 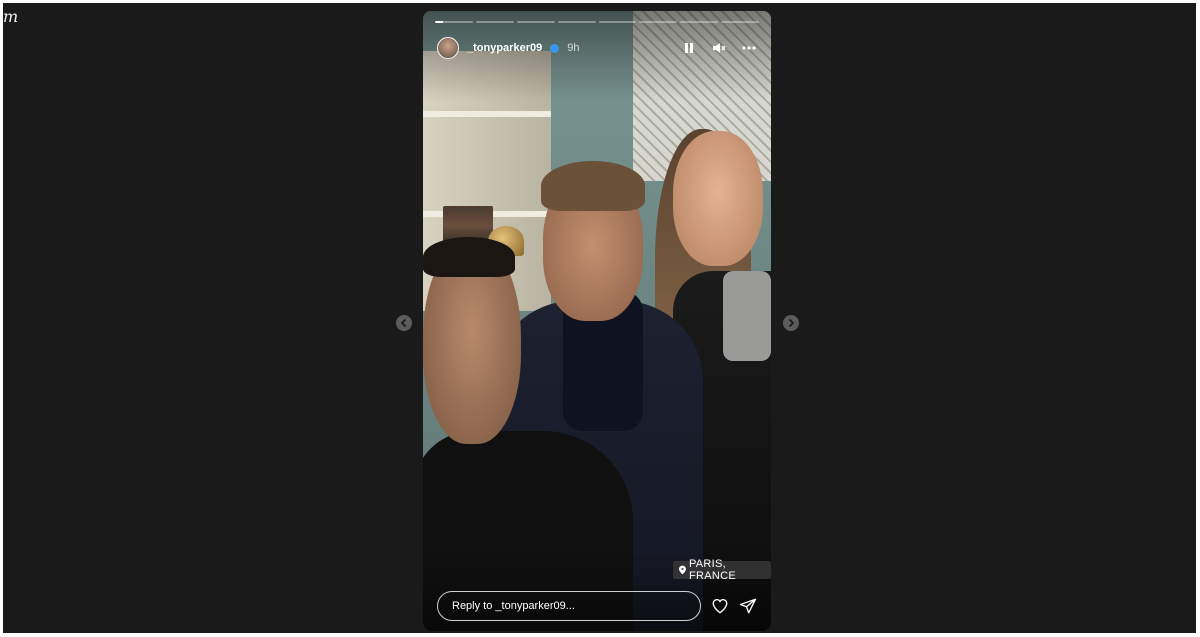 I want to click on user-avatar, so click(x=448, y=48).